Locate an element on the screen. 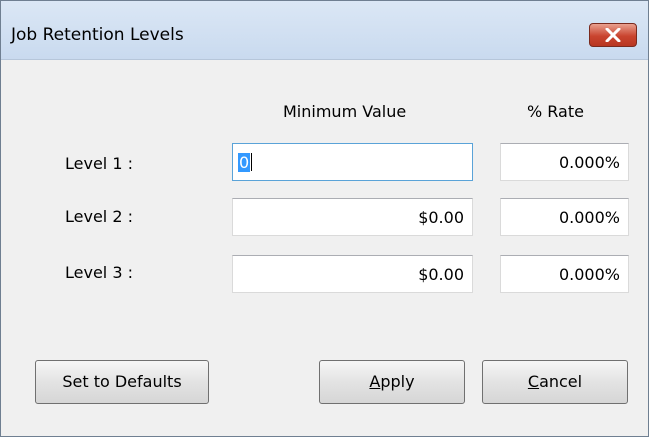 This screenshot has height=437, width=649. level-1-rate-text: 0.000% is located at coordinates (589, 162).